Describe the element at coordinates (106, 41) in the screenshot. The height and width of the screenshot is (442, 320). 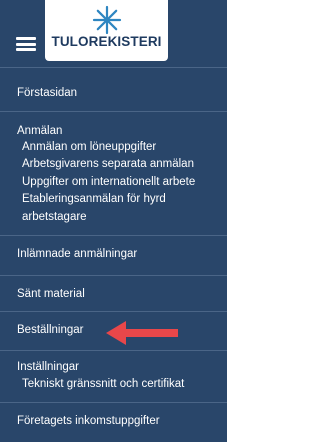
I see `logo-text: TULOREKISTERI` at that location.